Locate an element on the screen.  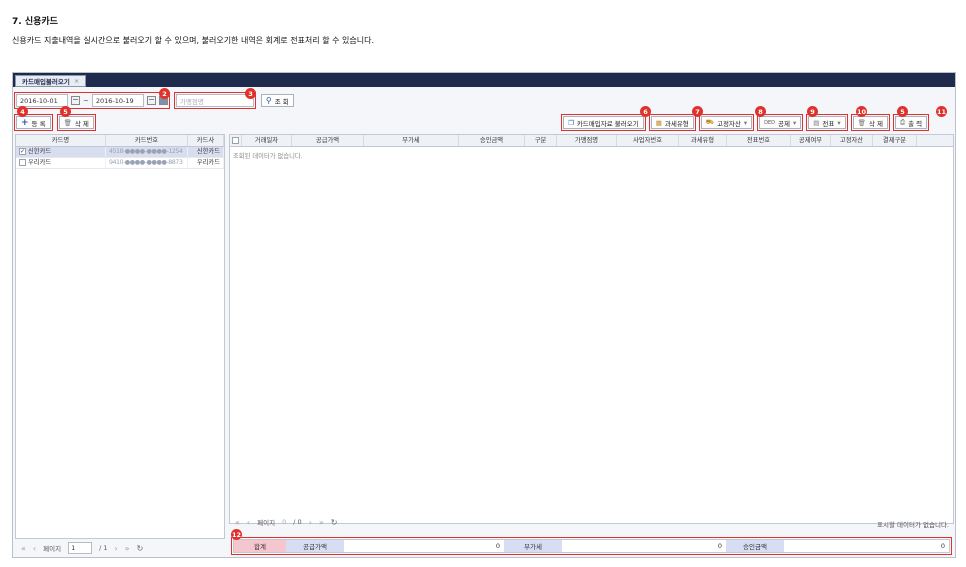
deduct-button: DED 공제 ▾ is located at coordinates (780, 122).